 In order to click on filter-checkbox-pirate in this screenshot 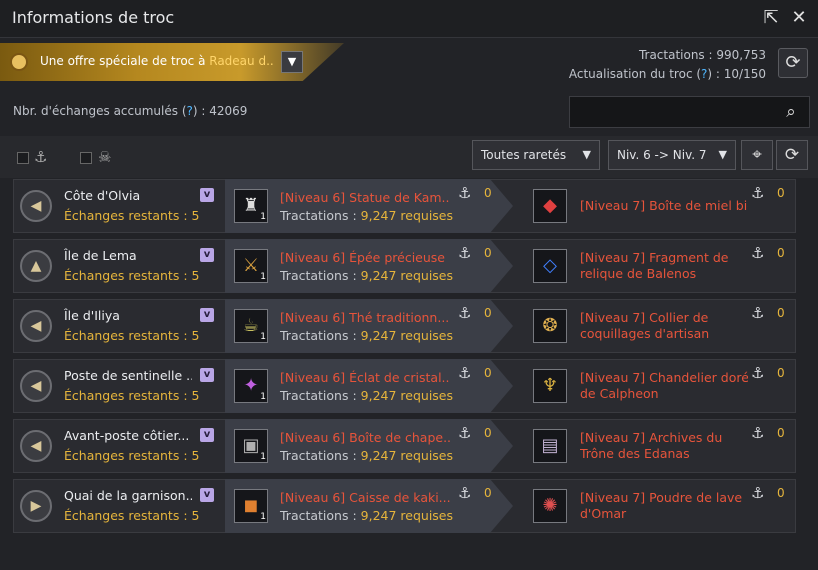, I will do `click(86, 158)`.